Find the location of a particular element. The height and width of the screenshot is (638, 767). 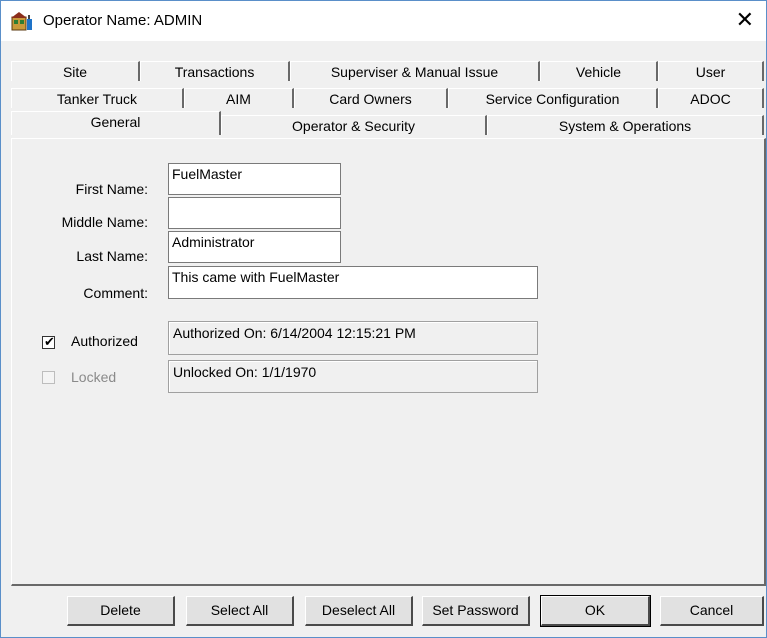

locked-label: Locked is located at coordinates (94, 377).